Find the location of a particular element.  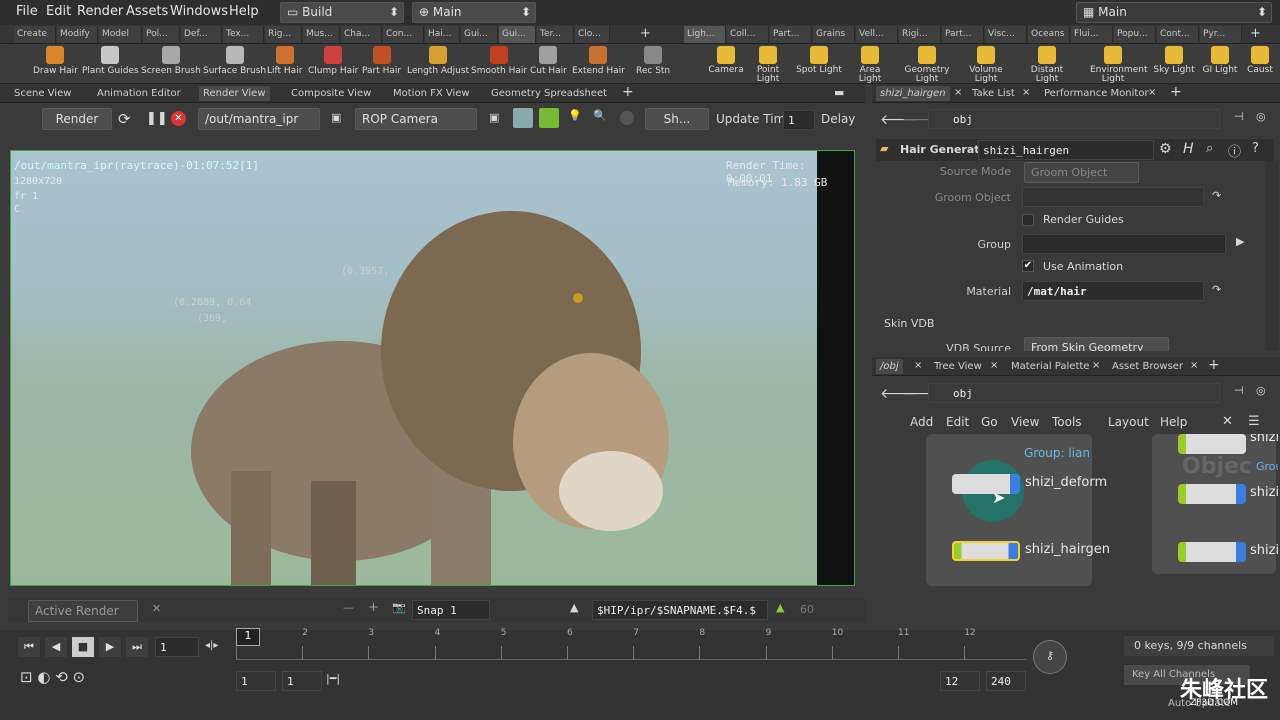

tab-tree-view: Tree View is located at coordinates (958, 366).